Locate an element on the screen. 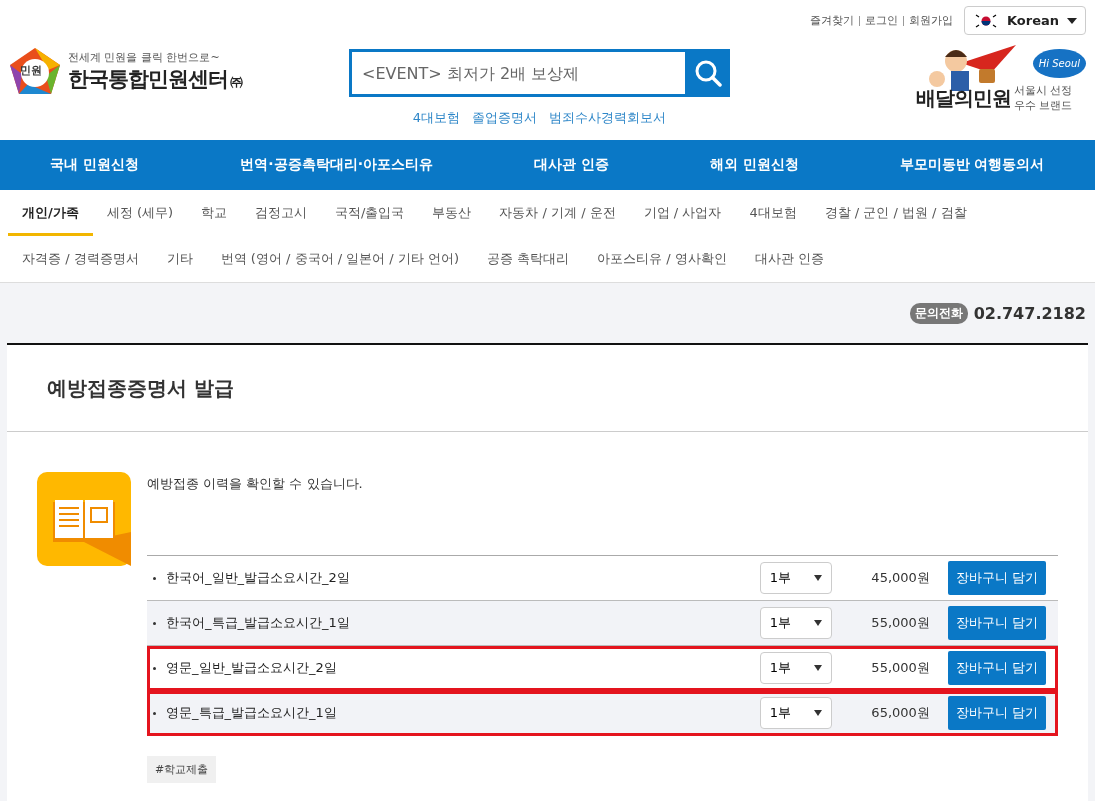 This screenshot has width=1095, height=801. search-field: <EVENT> 최저가 2배 보상제 is located at coordinates (517, 73).